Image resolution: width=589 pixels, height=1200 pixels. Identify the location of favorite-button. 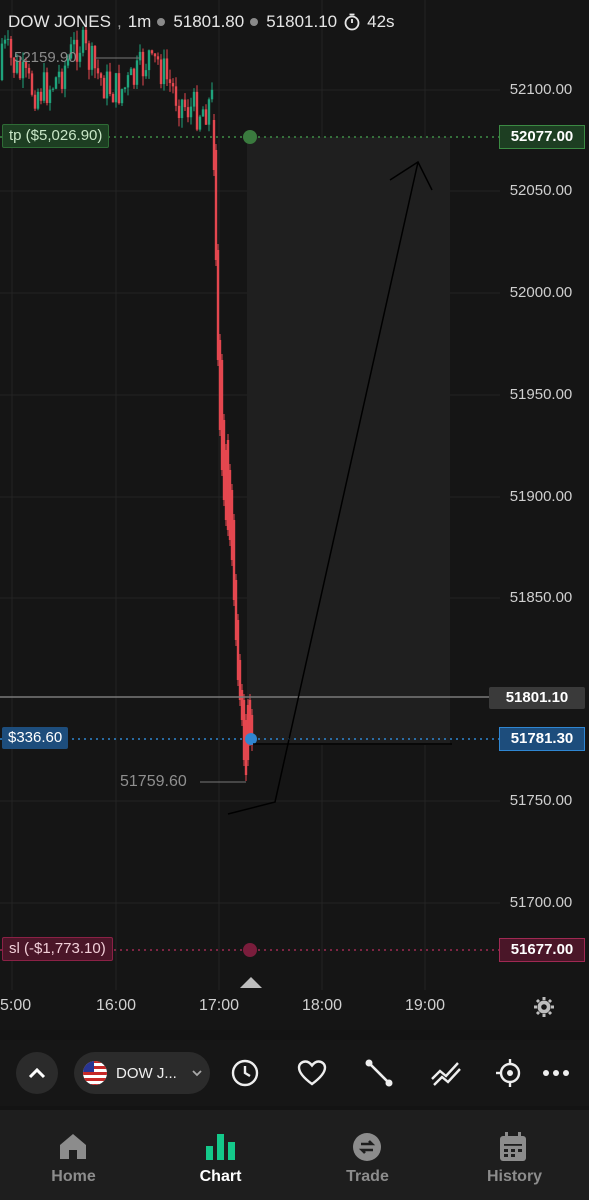
(312, 1073).